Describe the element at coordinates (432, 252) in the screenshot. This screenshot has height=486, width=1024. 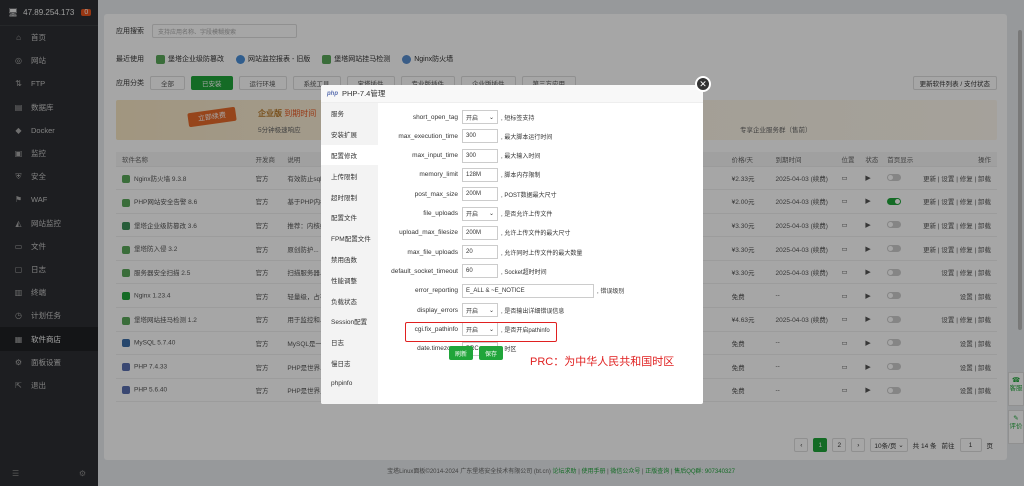
I see `config-label: max_file_uploads` at that location.